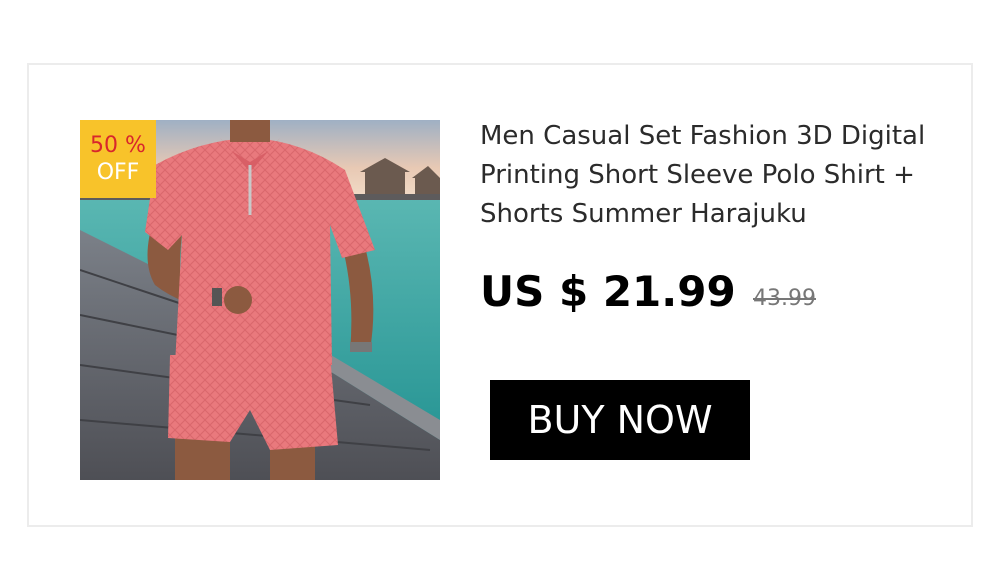  What do you see at coordinates (118, 172) in the screenshot?
I see `discount-off-label: OFF` at bounding box center [118, 172].